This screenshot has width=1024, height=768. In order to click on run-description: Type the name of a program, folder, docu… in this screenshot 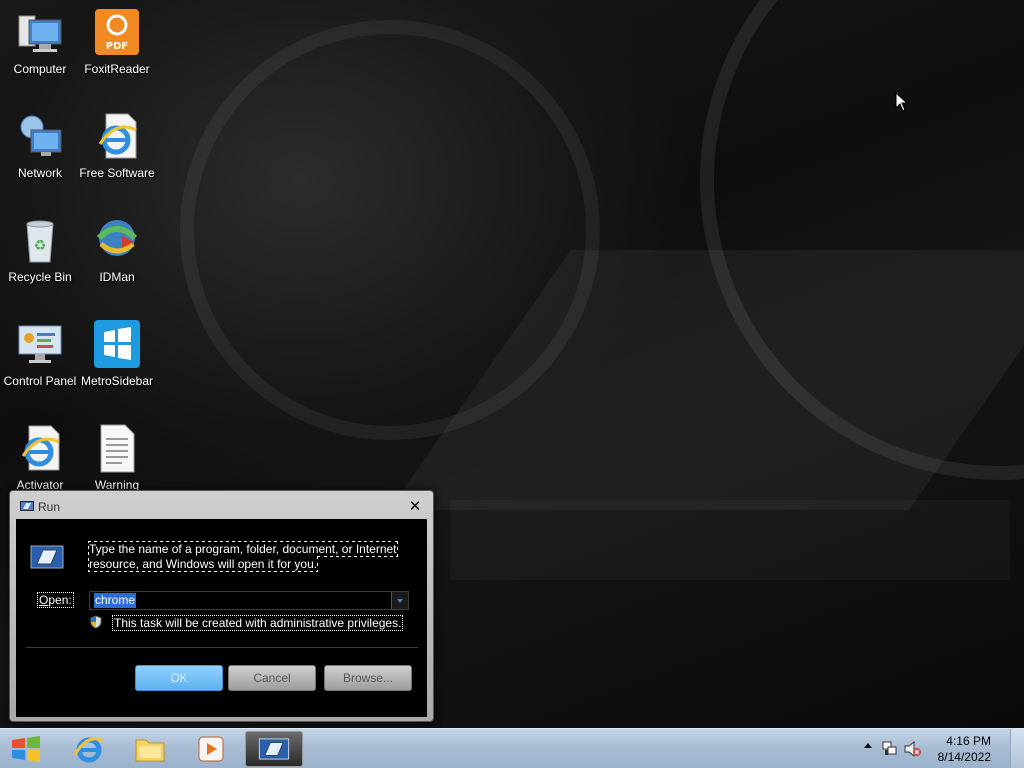, I will do `click(243, 556)`.